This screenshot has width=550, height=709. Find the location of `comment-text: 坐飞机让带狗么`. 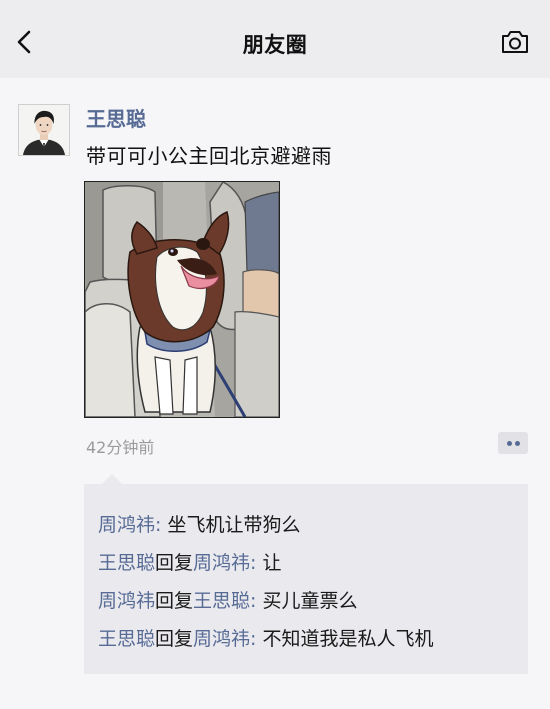

comment-text: 坐飞机让带狗么 is located at coordinates (234, 525).